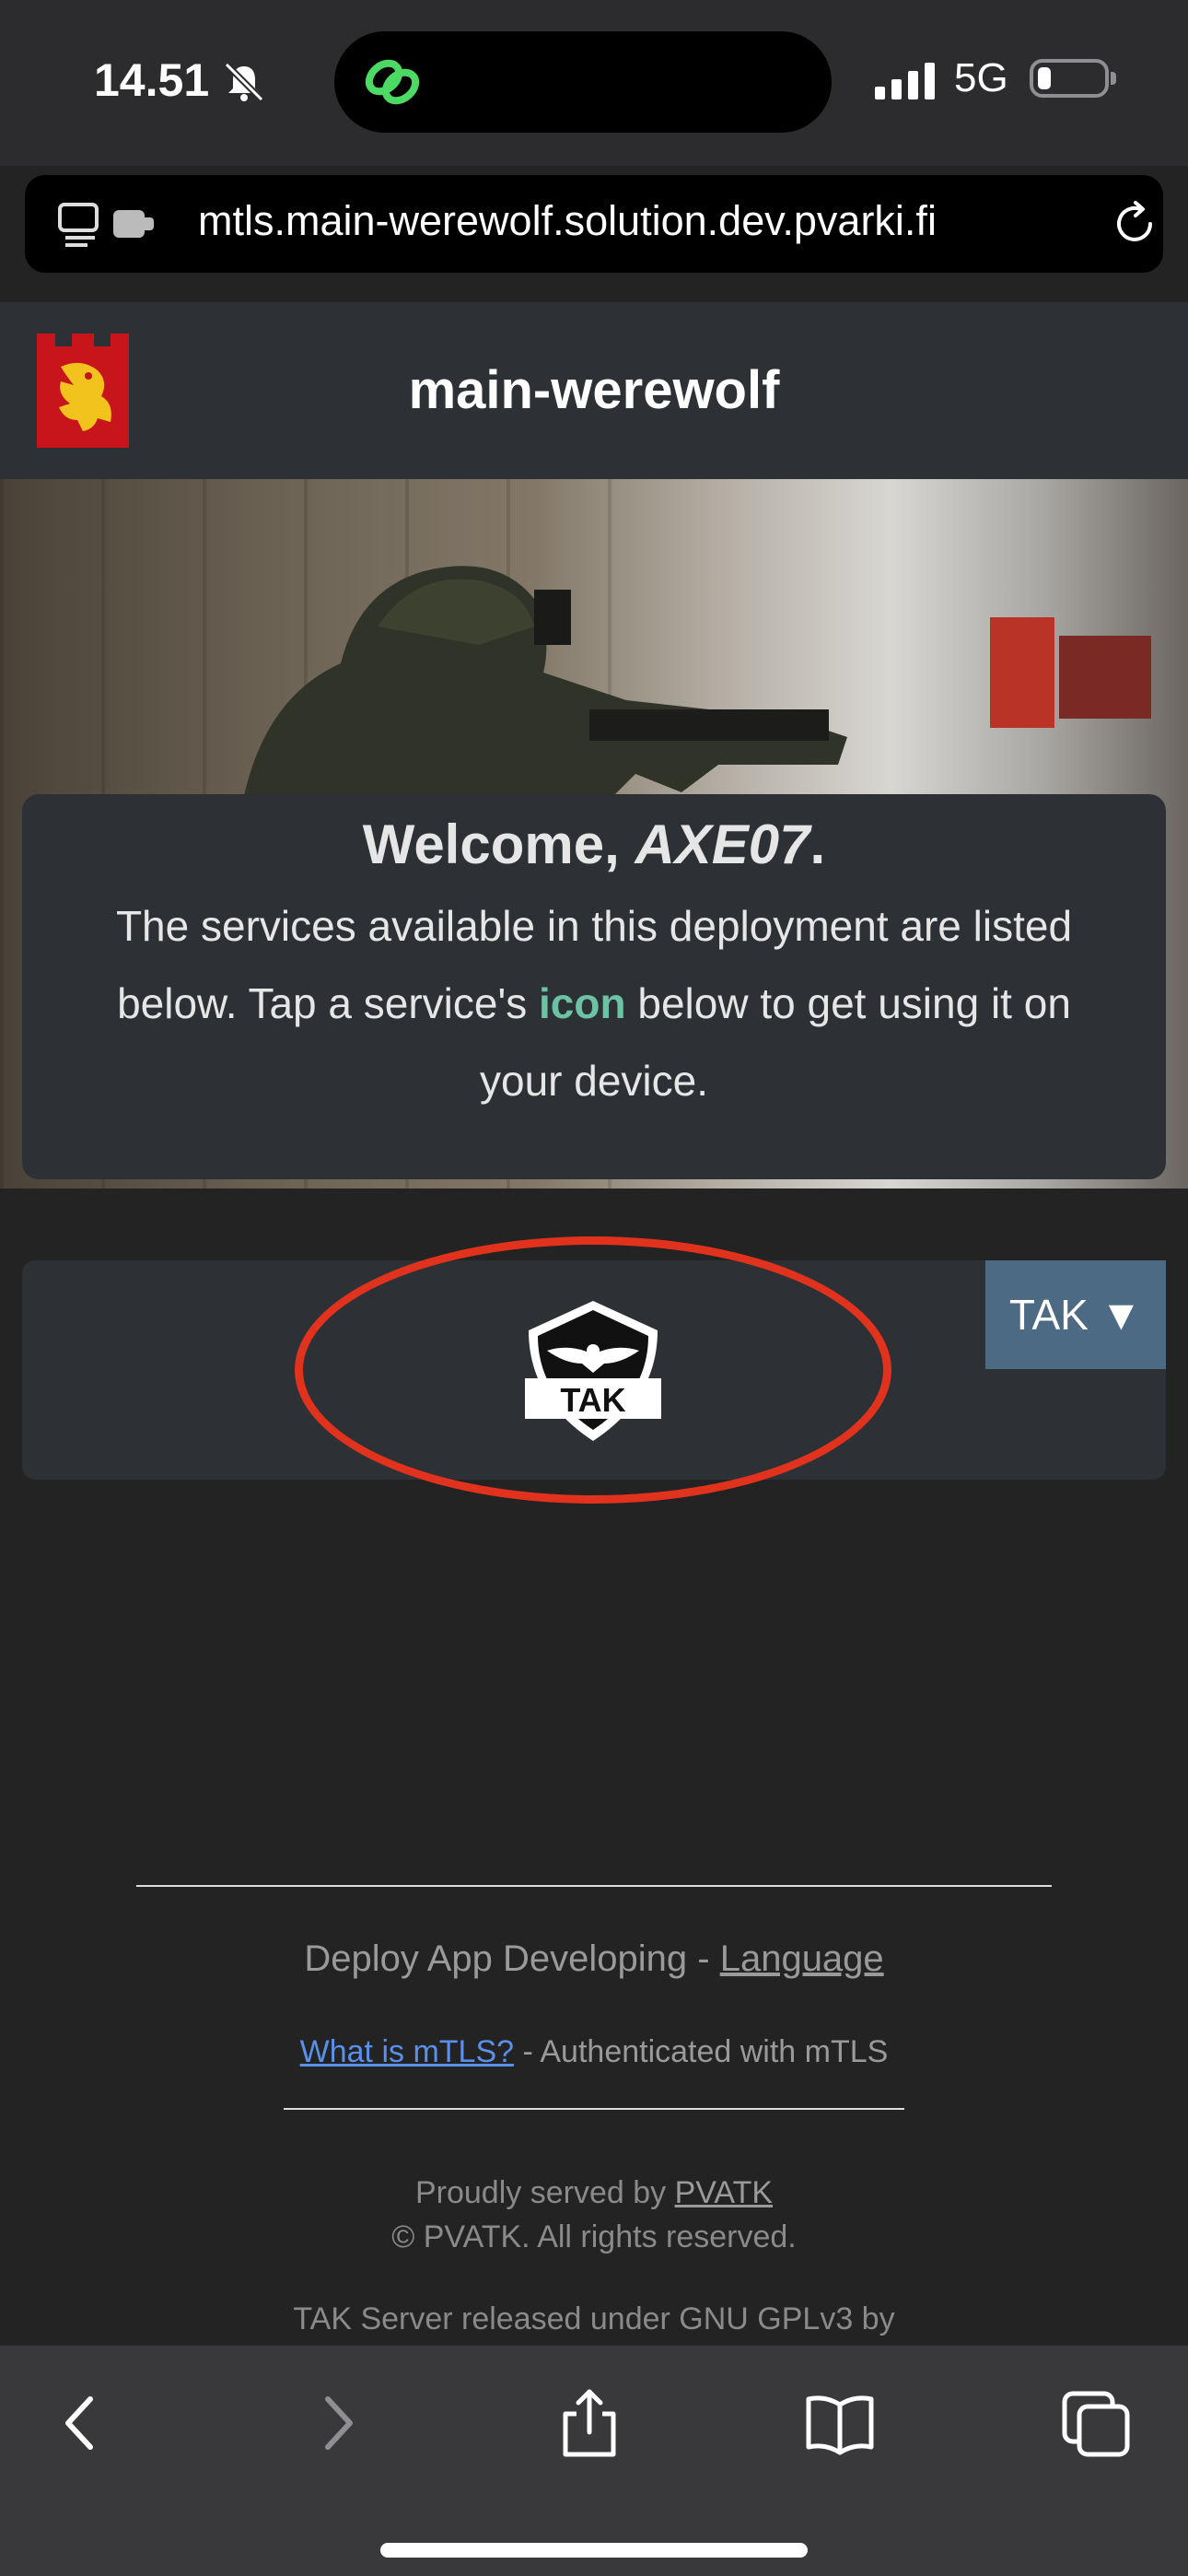 The image size is (1188, 2576). I want to click on tak-license-text: TAK Server released under GNU GPLv3 by, so click(594, 2318).